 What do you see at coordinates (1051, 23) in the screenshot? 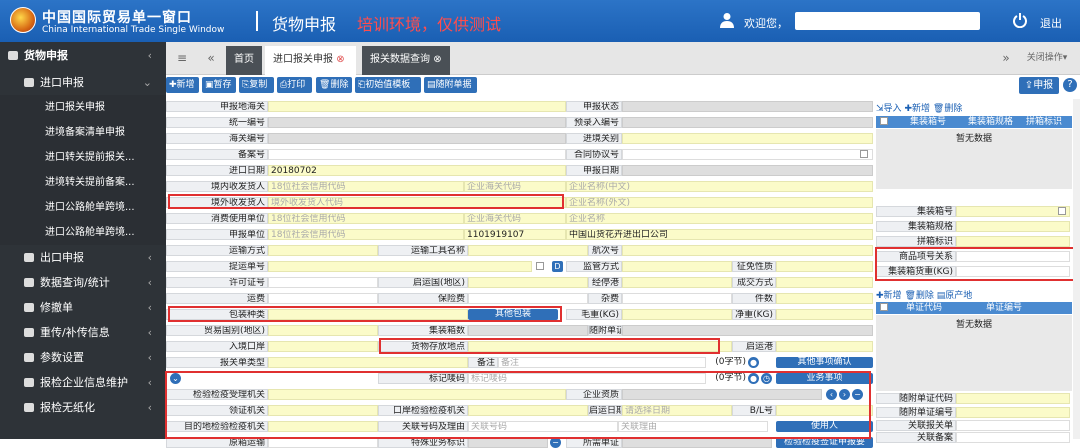
I see `logout-link: 退出` at bounding box center [1051, 23].